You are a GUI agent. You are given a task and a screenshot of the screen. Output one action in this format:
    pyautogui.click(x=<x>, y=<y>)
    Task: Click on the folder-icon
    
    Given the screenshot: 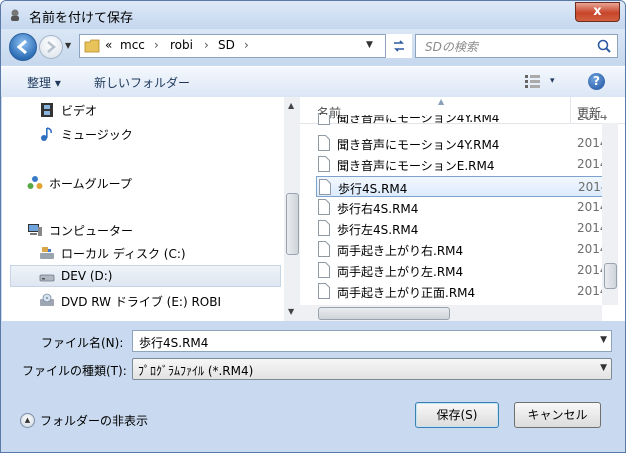 What is the action you would take?
    pyautogui.click(x=92, y=46)
    